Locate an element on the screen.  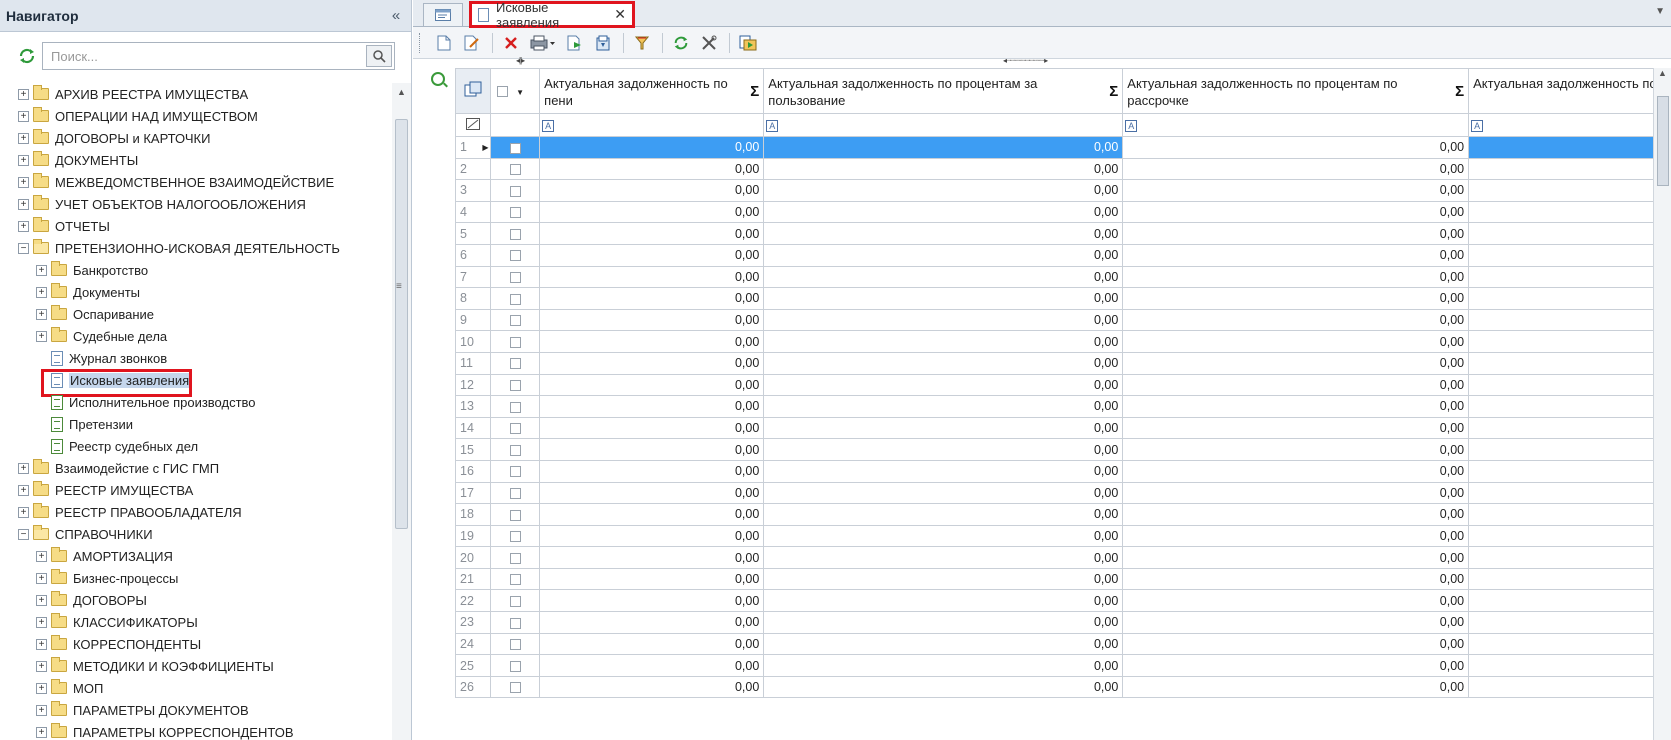
table-row: 20 0,00 0,00 0,00 is located at coordinates (1062, 557).